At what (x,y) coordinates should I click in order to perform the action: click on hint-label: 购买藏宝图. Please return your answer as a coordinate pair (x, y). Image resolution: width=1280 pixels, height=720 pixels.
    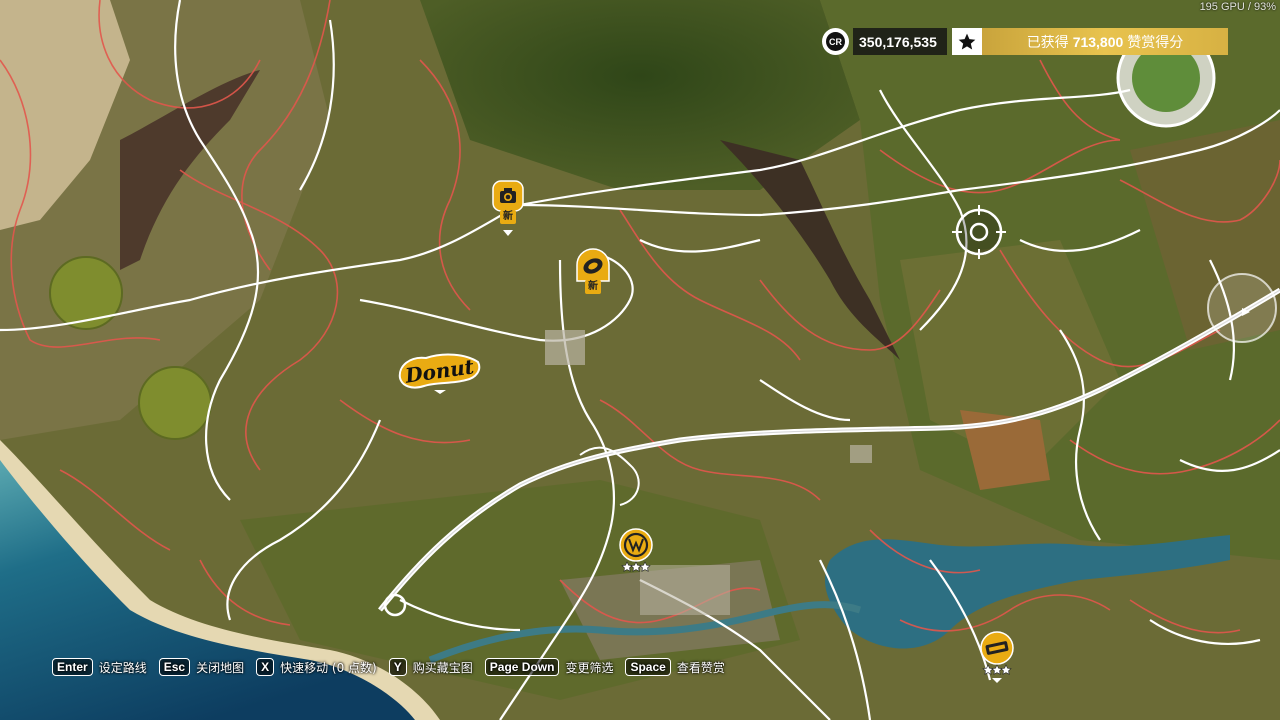
    Looking at the image, I should click on (442, 667).